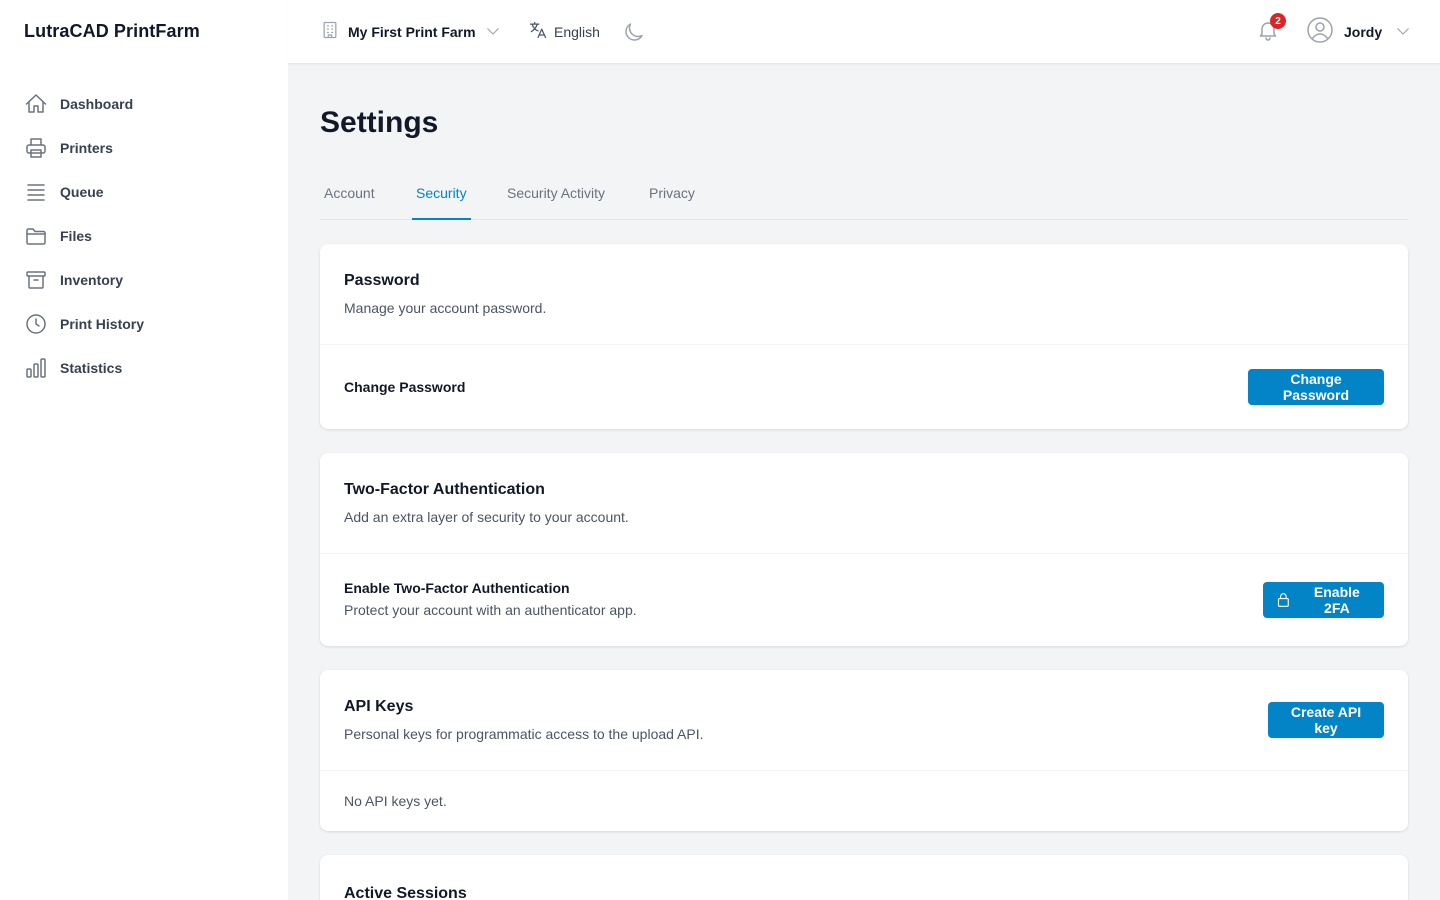  Describe the element at coordinates (538, 32) in the screenshot. I see `translate-icon` at that location.